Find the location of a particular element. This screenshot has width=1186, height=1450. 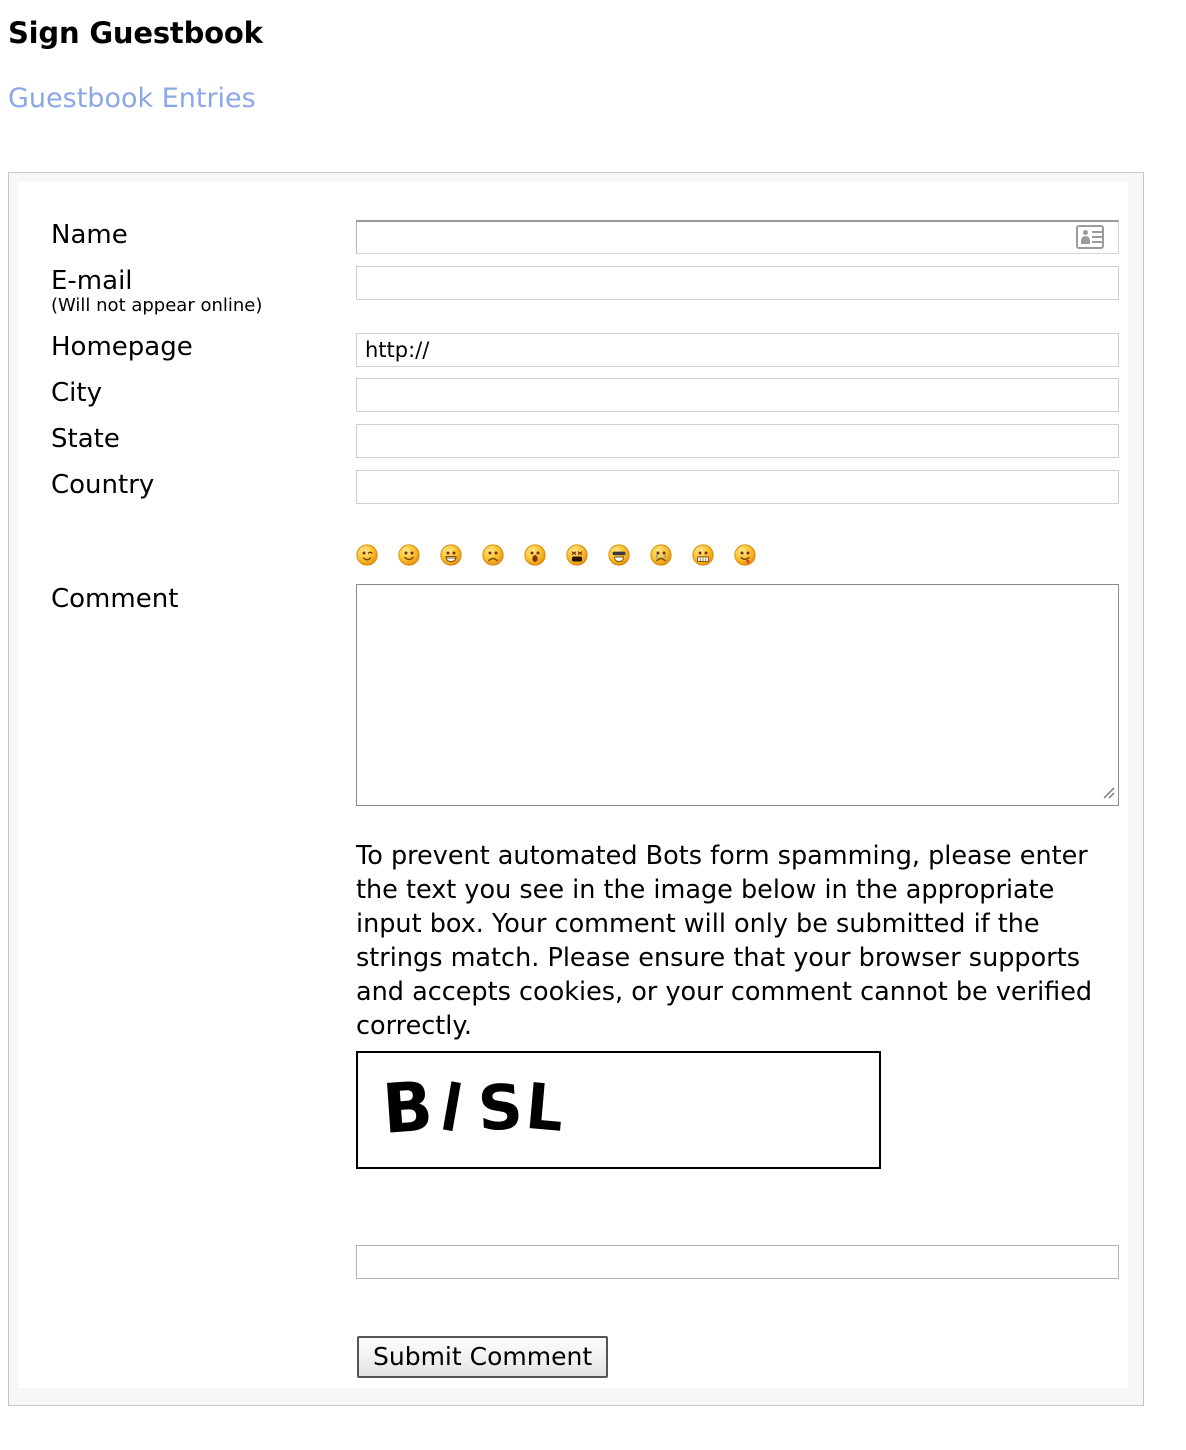

contact-card-icon is located at coordinates (1090, 237).